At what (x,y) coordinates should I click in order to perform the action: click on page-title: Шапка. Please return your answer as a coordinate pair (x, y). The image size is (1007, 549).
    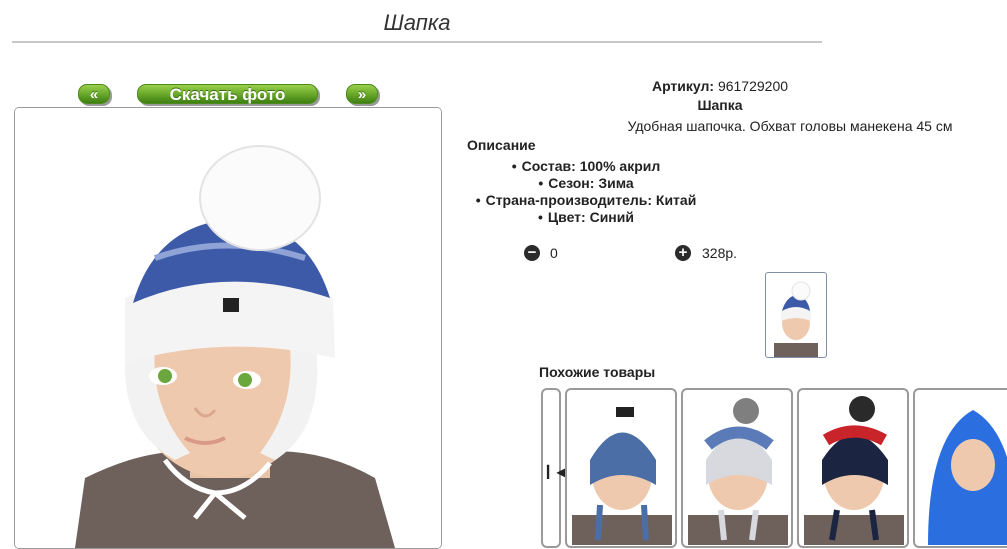
    Looking at the image, I should click on (417, 22).